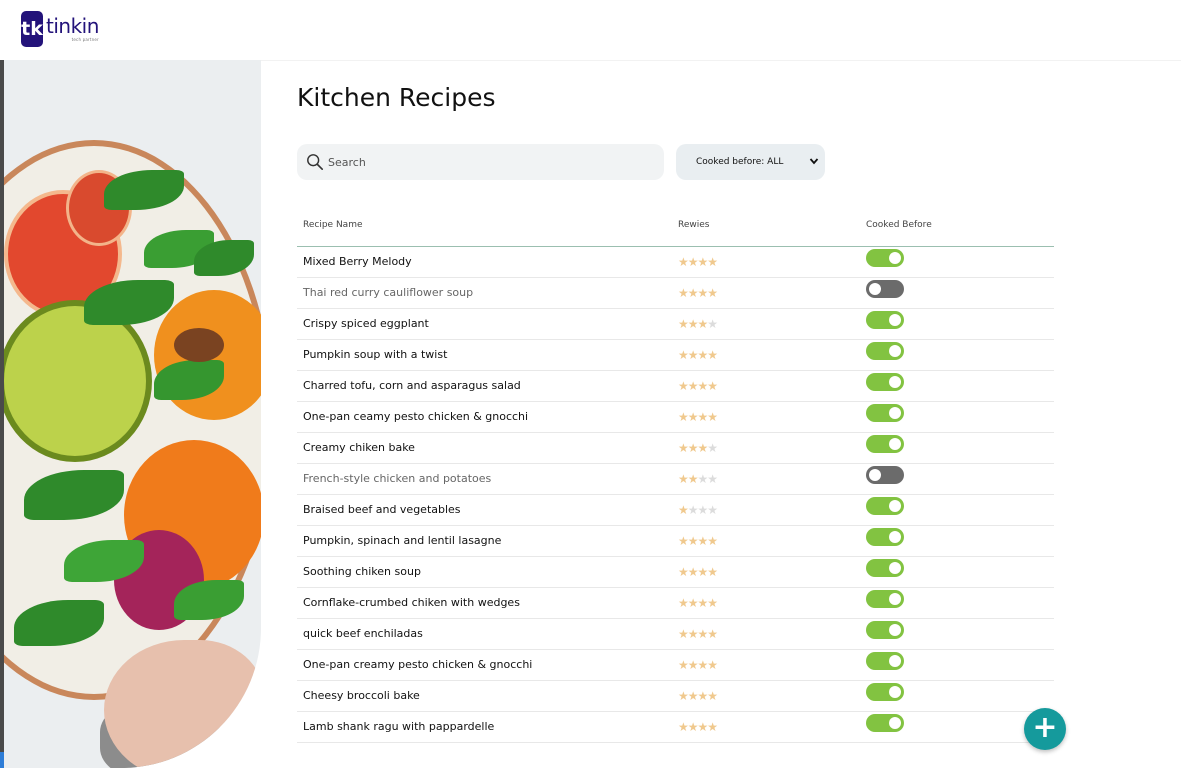 The height and width of the screenshot is (768, 1181). Describe the element at coordinates (72, 25) in the screenshot. I see `brand-name: tinkin` at that location.